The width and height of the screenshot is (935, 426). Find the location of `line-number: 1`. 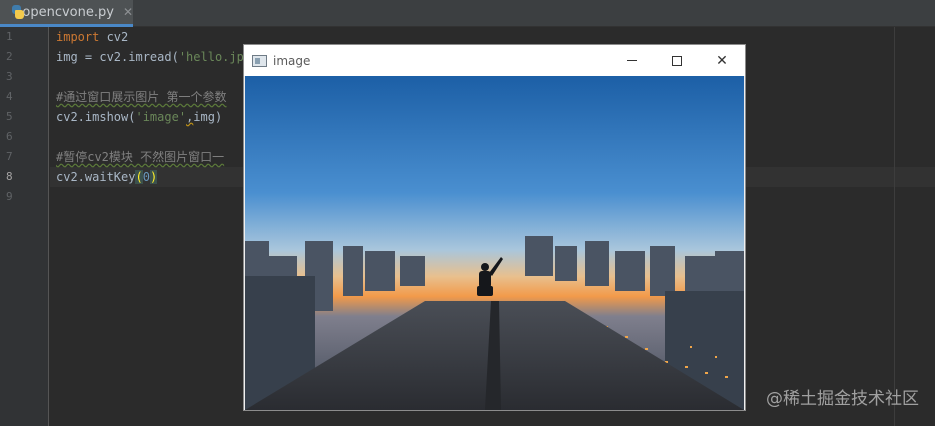

line-number: 1 is located at coordinates (9, 36).